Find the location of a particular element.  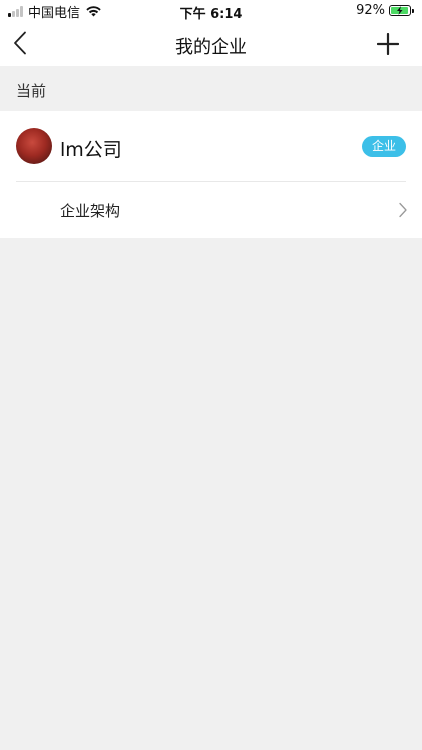

add-button is located at coordinates (388, 44).